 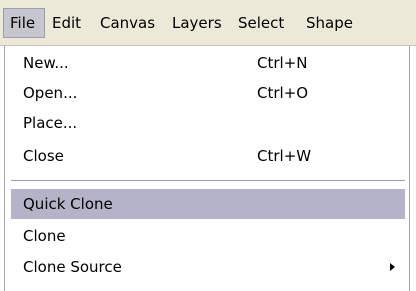 I want to click on menu-item-clone-source-label: Clone Source, so click(x=72, y=267).